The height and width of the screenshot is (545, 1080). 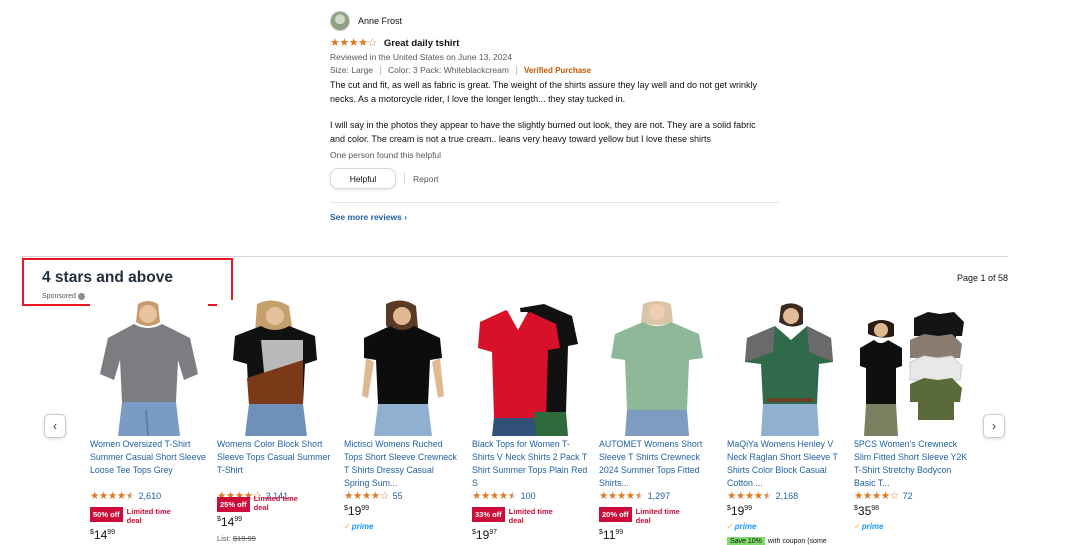 I want to click on deal-row: 33% off Limited time deal, so click(x=516, y=516).